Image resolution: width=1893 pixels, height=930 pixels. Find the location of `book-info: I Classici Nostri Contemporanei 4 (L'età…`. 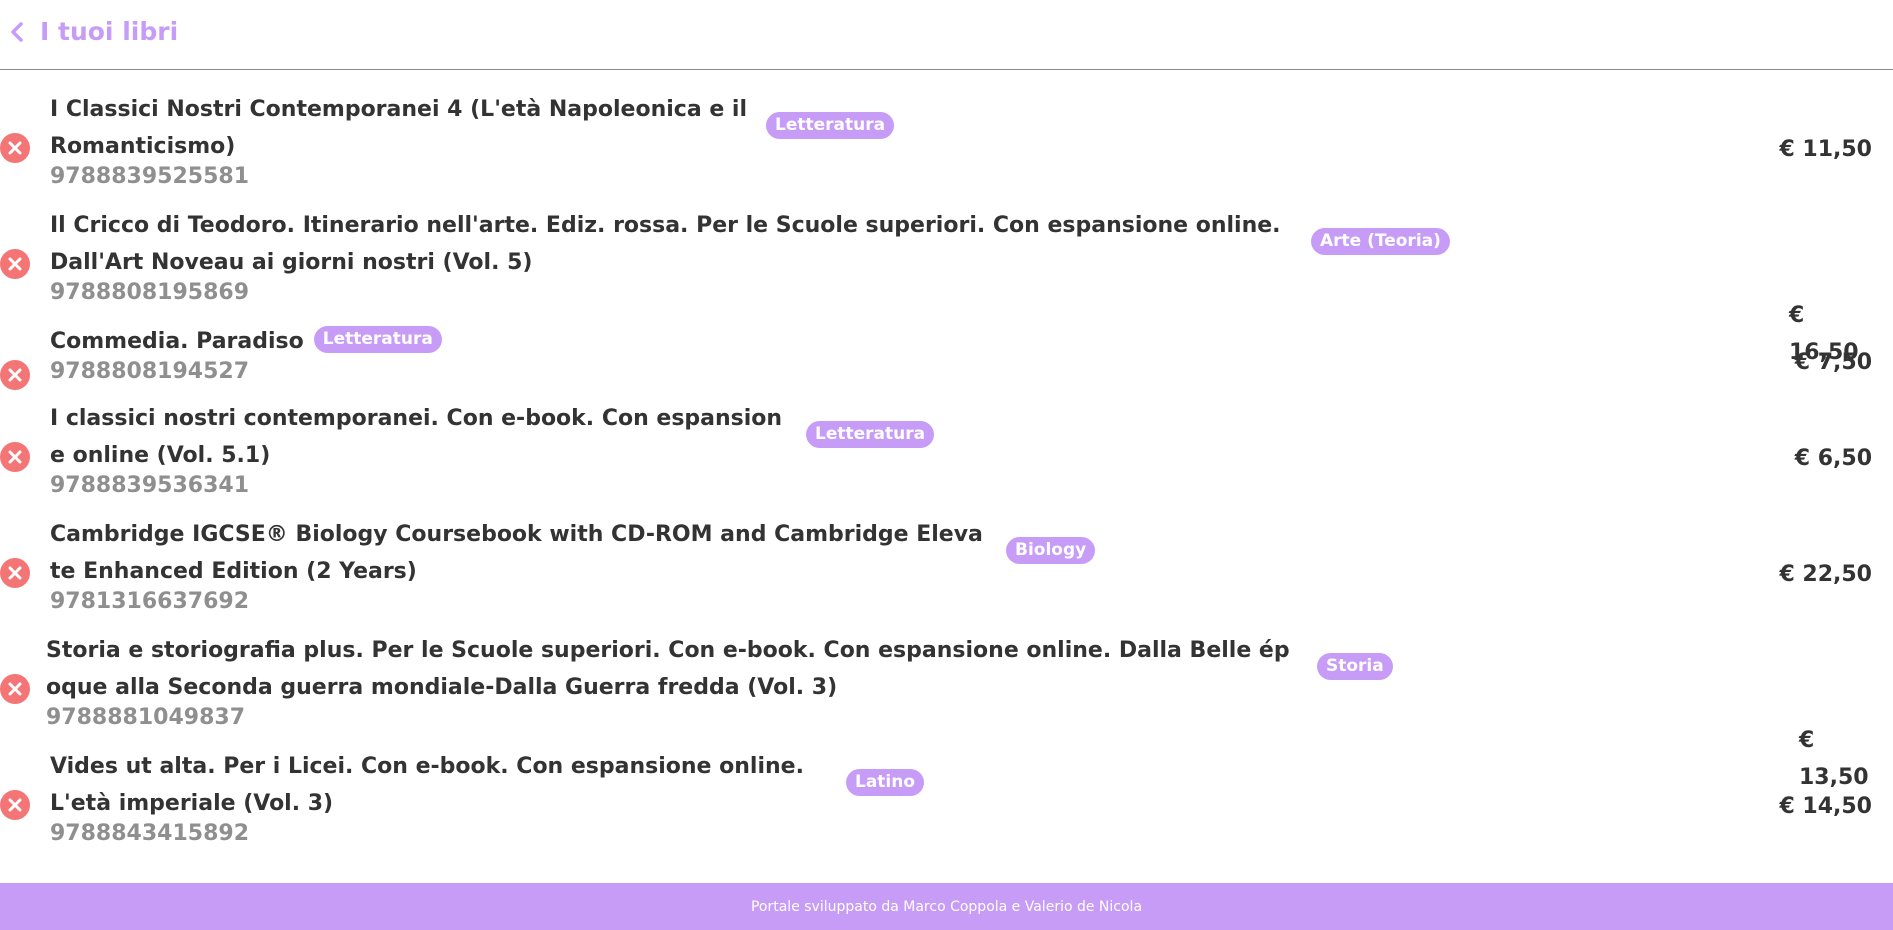

book-info: I Classici Nostri Contemporanei 4 (L'età… is located at coordinates (472, 141).